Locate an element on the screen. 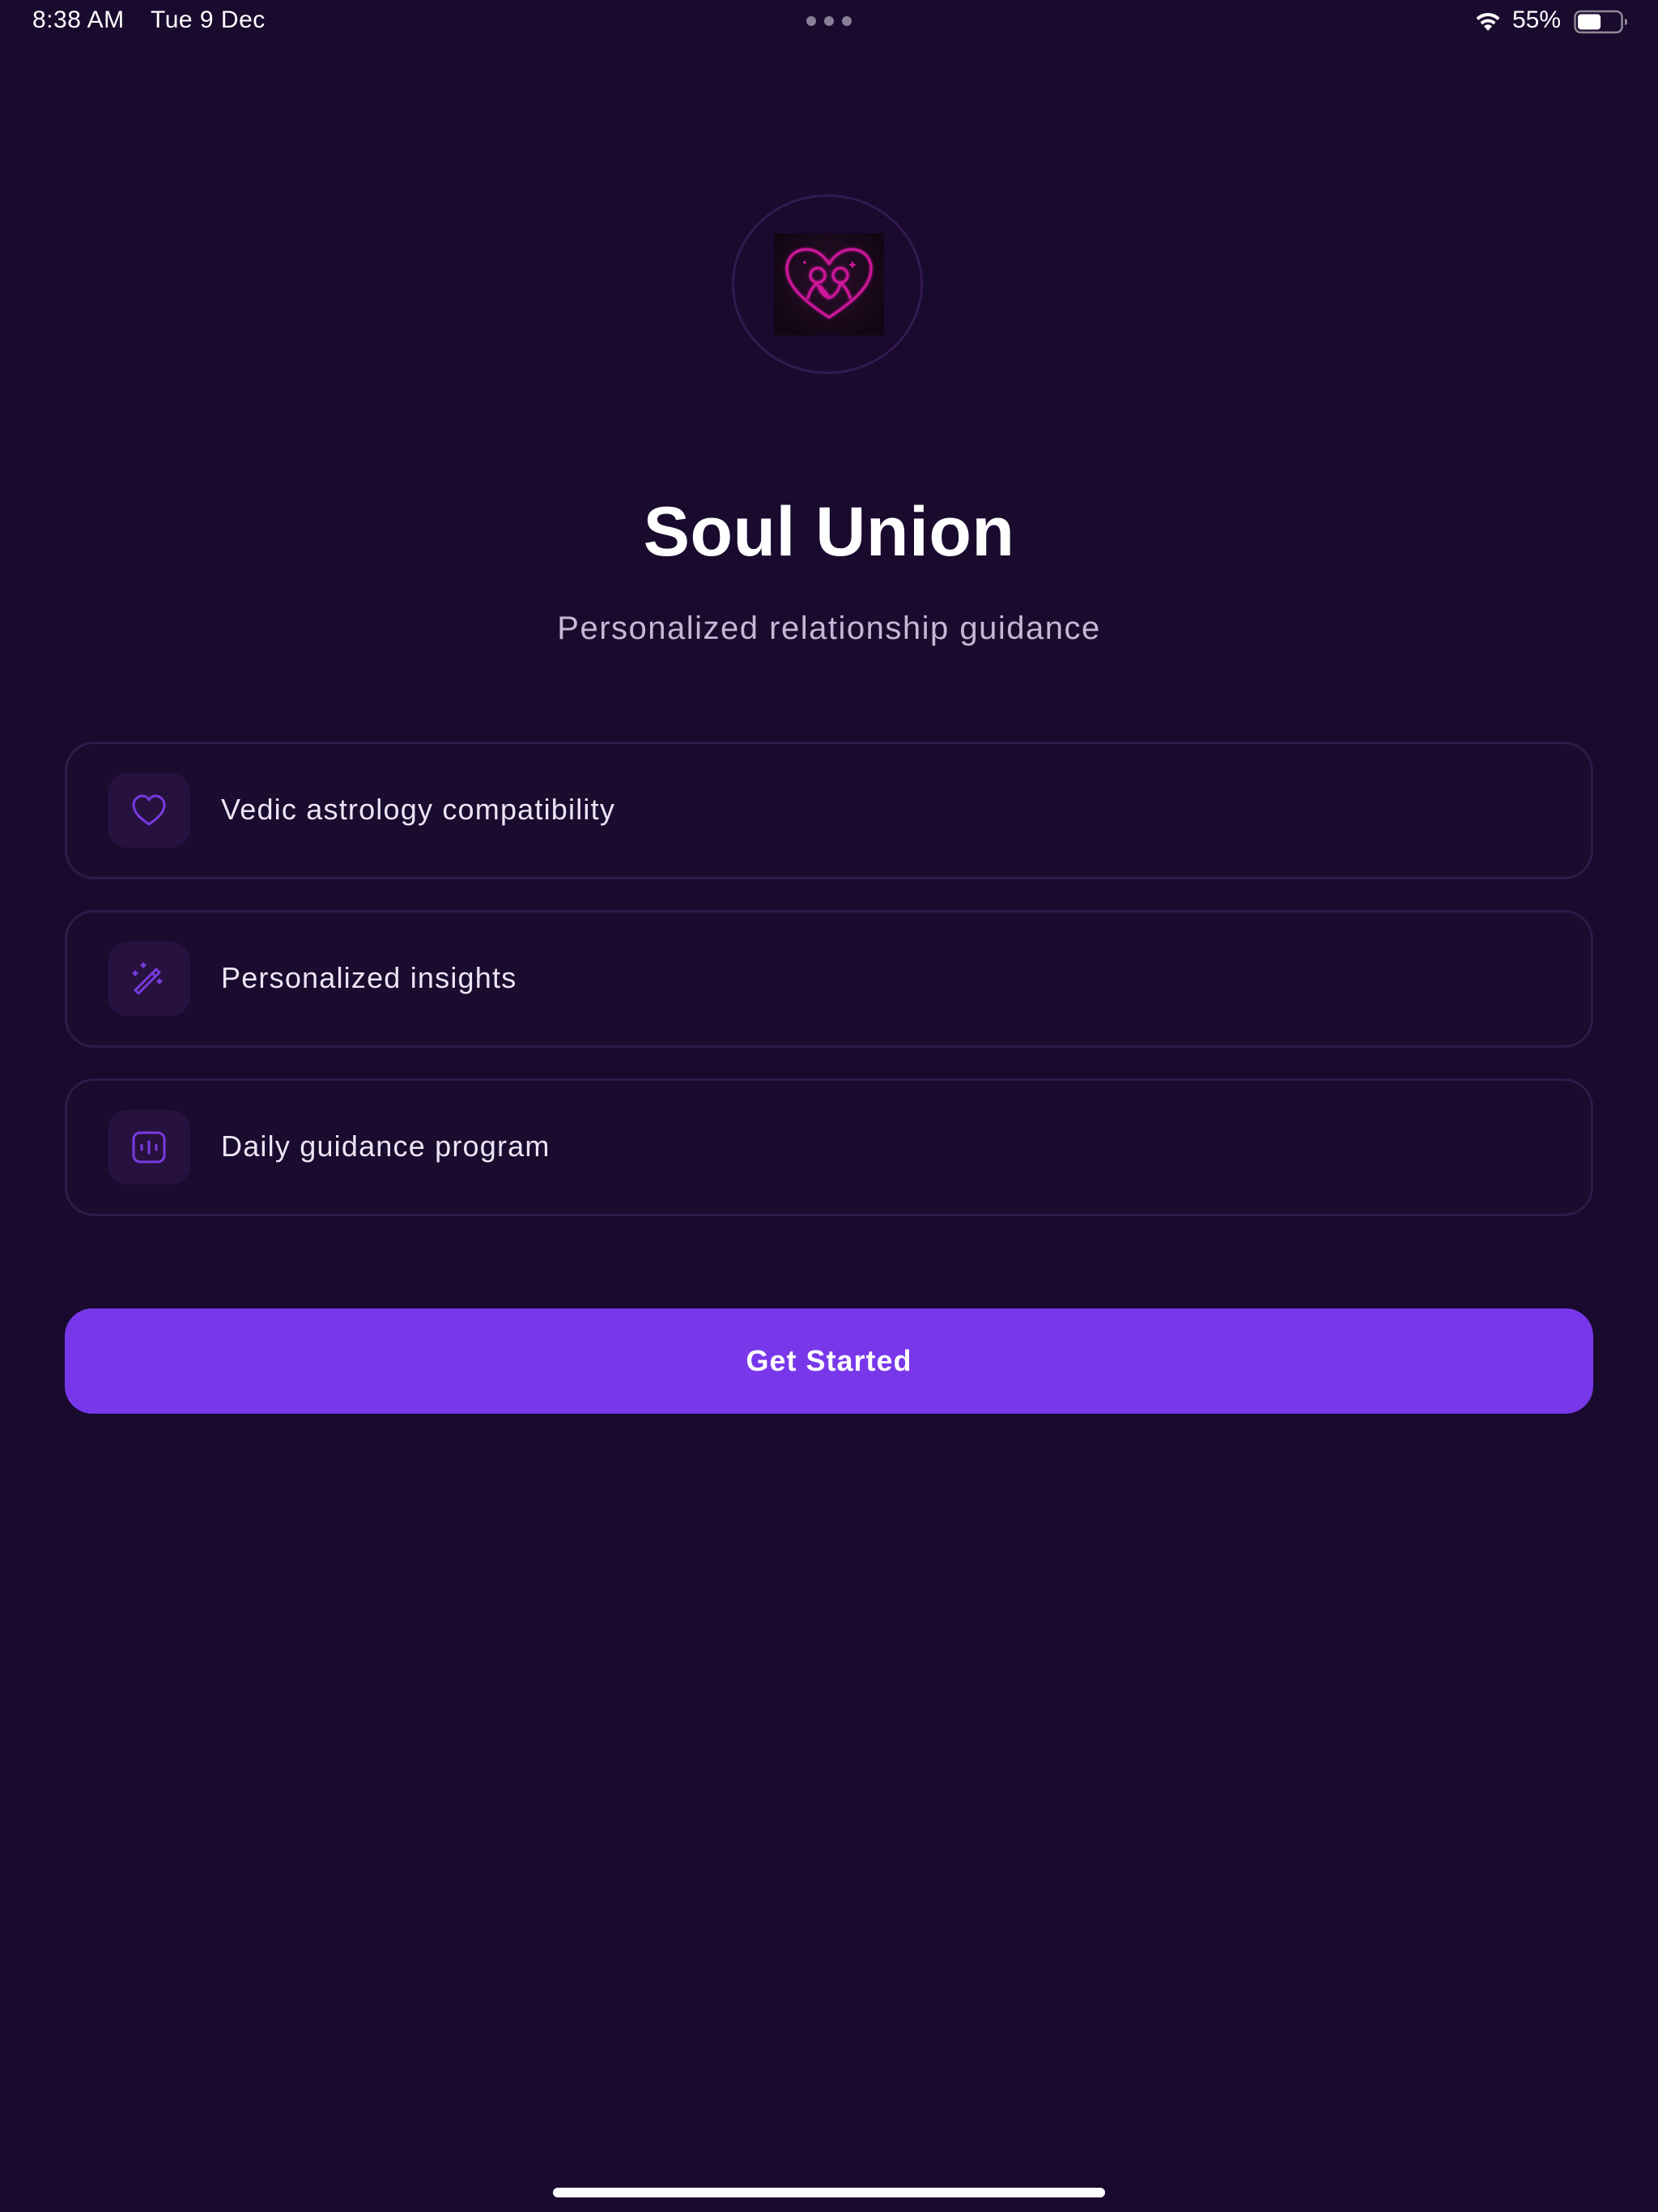  status-date: Tue 9 Dec is located at coordinates (208, 19).